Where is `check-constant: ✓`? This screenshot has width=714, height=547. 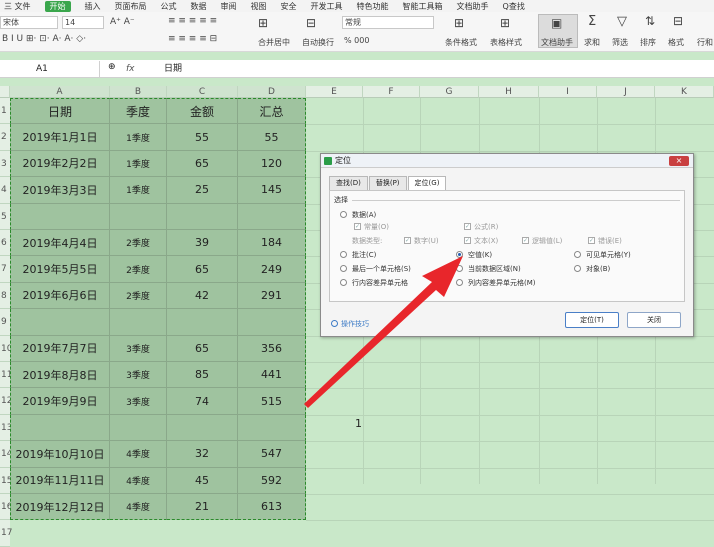 check-constant: ✓ is located at coordinates (357, 226).